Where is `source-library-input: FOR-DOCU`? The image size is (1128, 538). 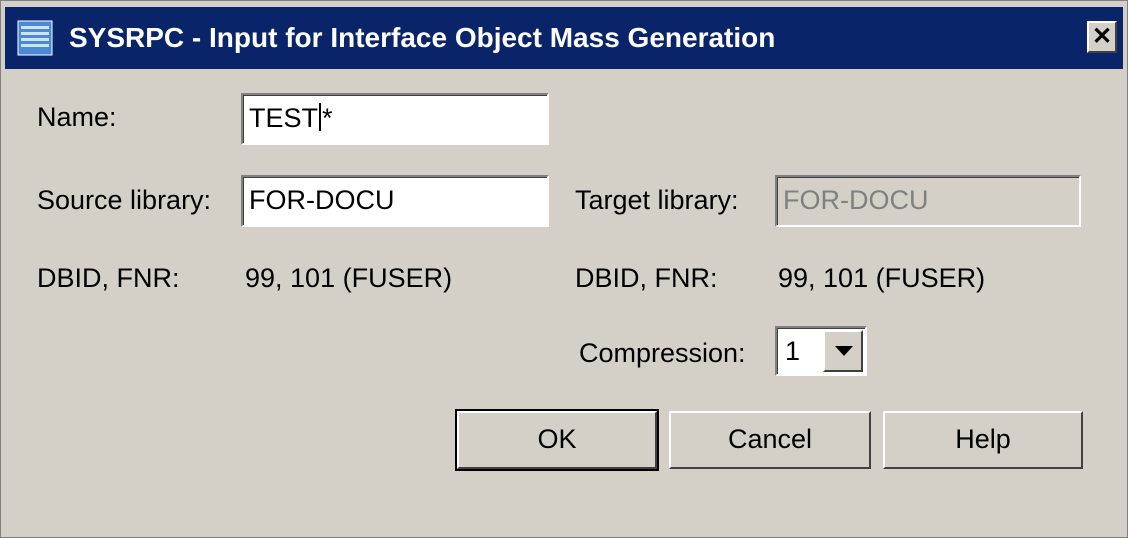 source-library-input: FOR-DOCU is located at coordinates (395, 201).